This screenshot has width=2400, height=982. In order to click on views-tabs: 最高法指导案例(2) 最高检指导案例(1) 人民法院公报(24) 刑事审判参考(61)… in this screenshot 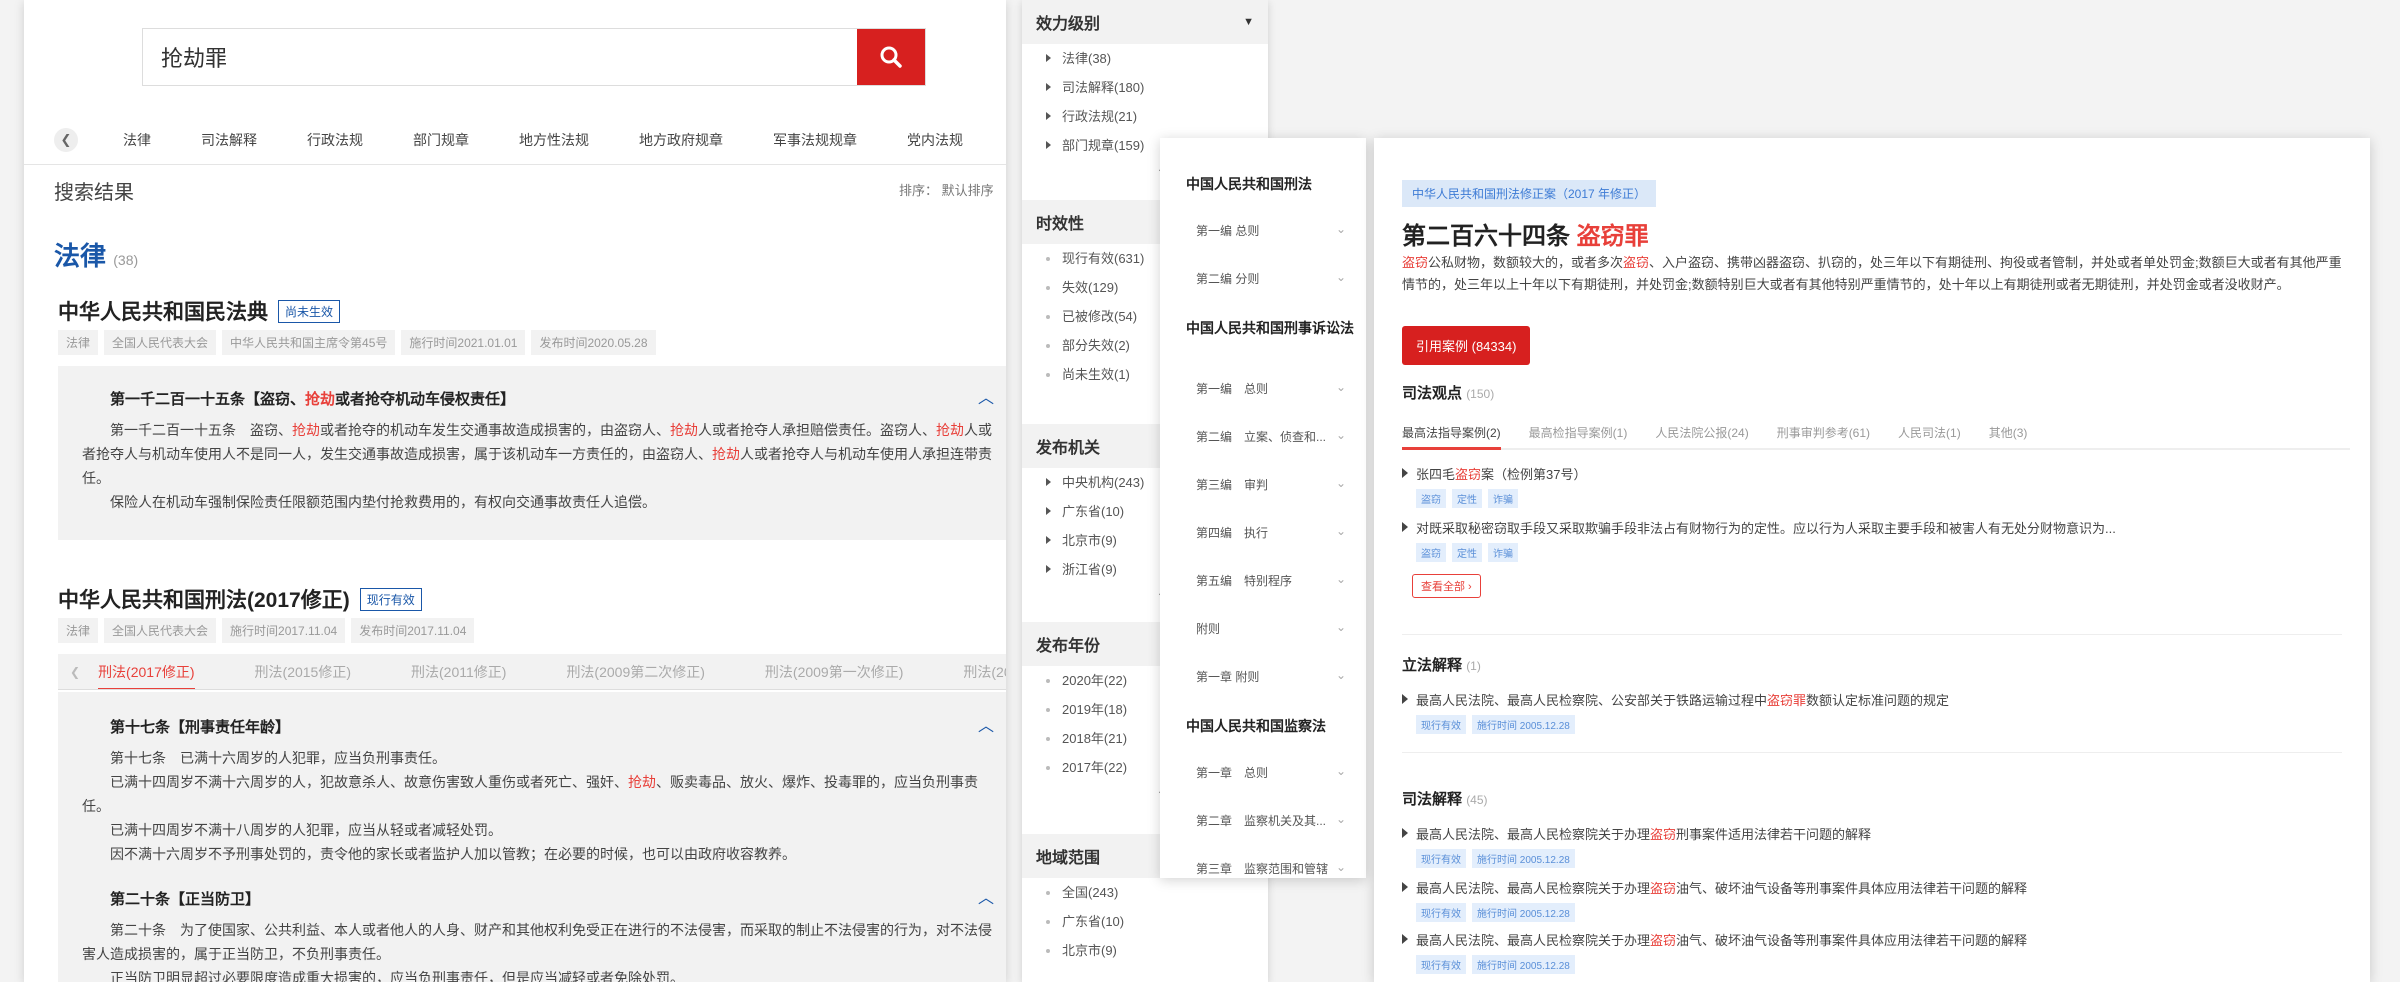, I will do `click(1876, 435)`.